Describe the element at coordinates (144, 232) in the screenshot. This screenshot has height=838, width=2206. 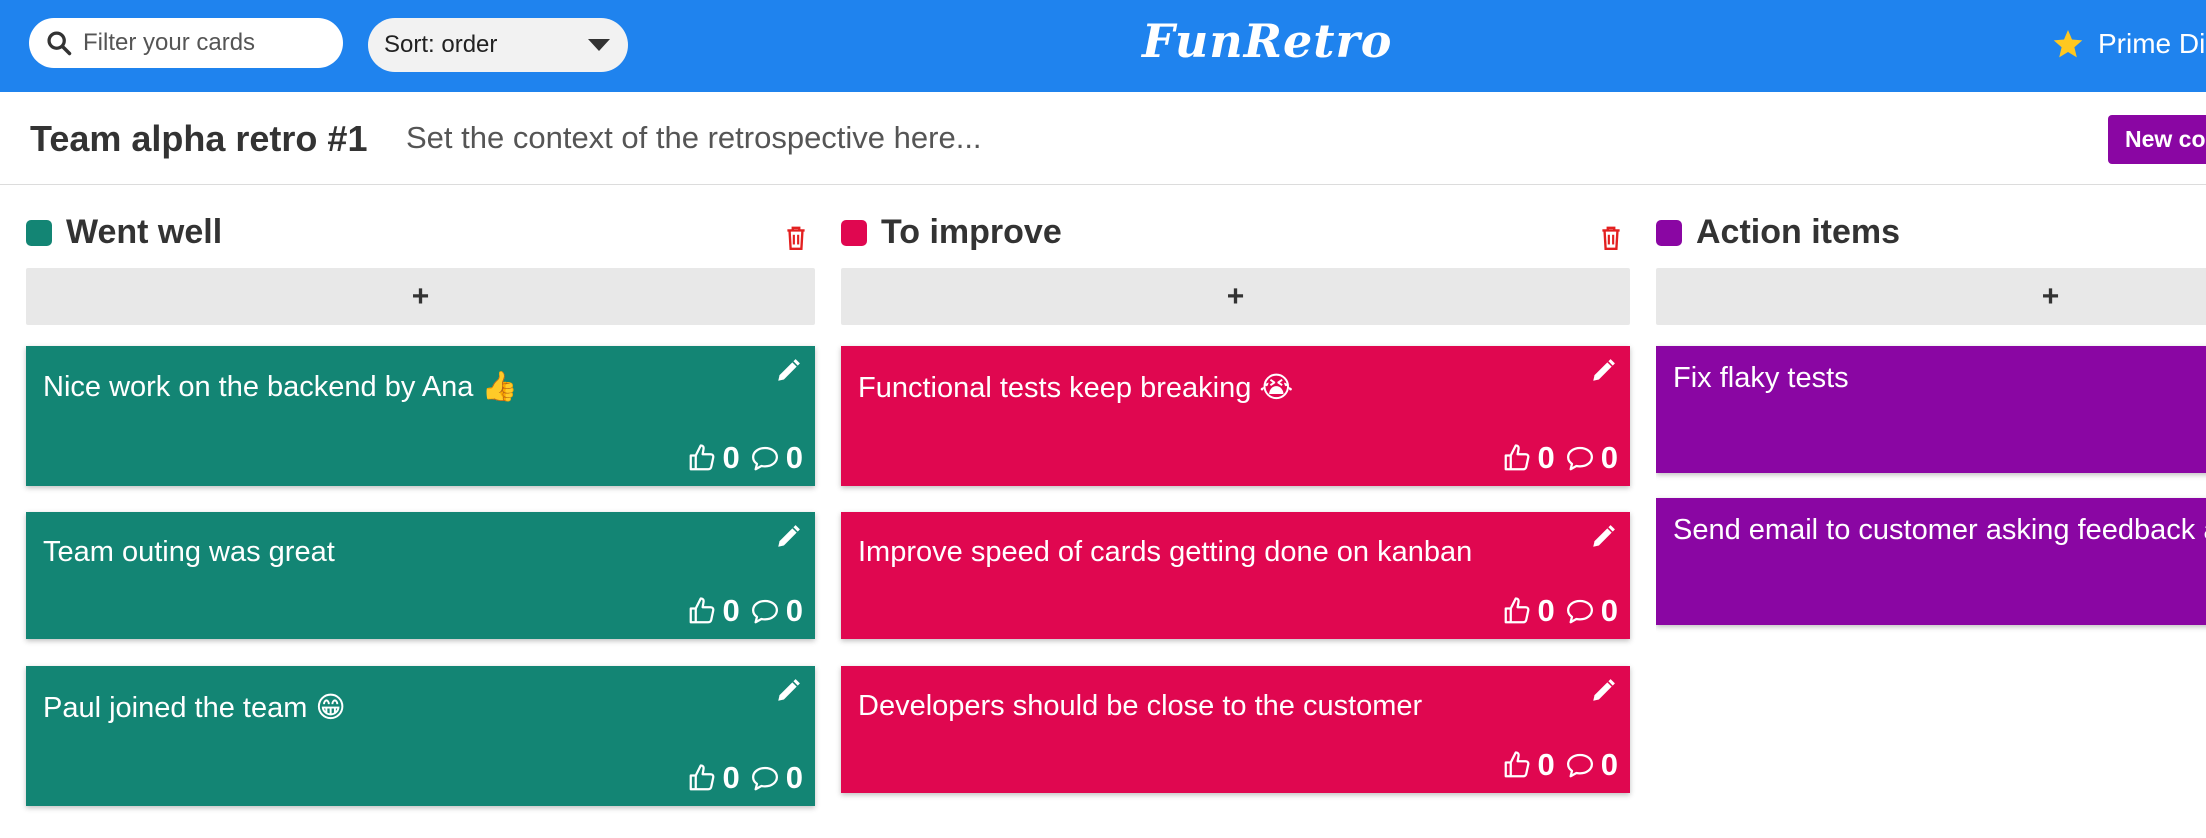
I see `column-title: Went well` at that location.